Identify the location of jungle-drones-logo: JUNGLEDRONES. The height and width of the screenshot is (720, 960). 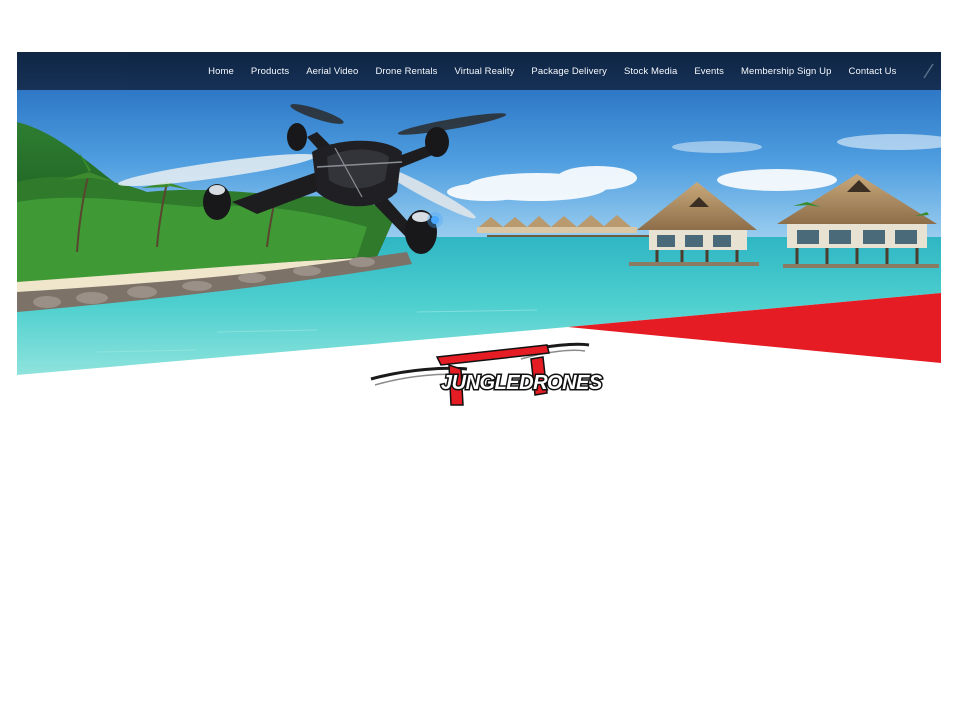
(495, 376).